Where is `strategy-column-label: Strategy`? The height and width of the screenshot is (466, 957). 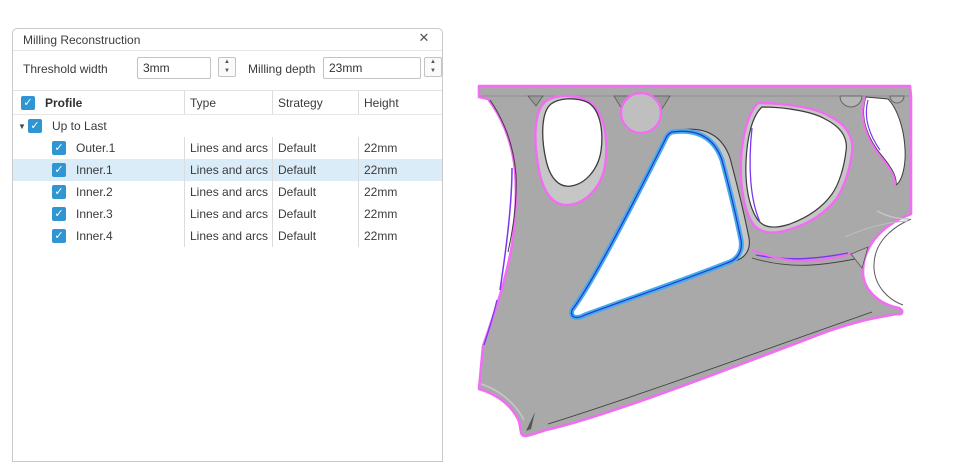 strategy-column-label: Strategy is located at coordinates (315, 102).